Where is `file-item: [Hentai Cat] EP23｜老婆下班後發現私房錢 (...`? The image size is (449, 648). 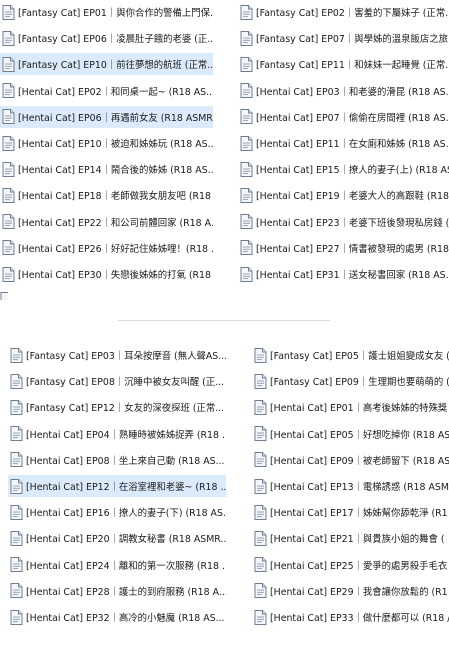
file-item: [Hentai Cat] EP23｜老婆下班後發現私房錢 (... is located at coordinates (343, 222).